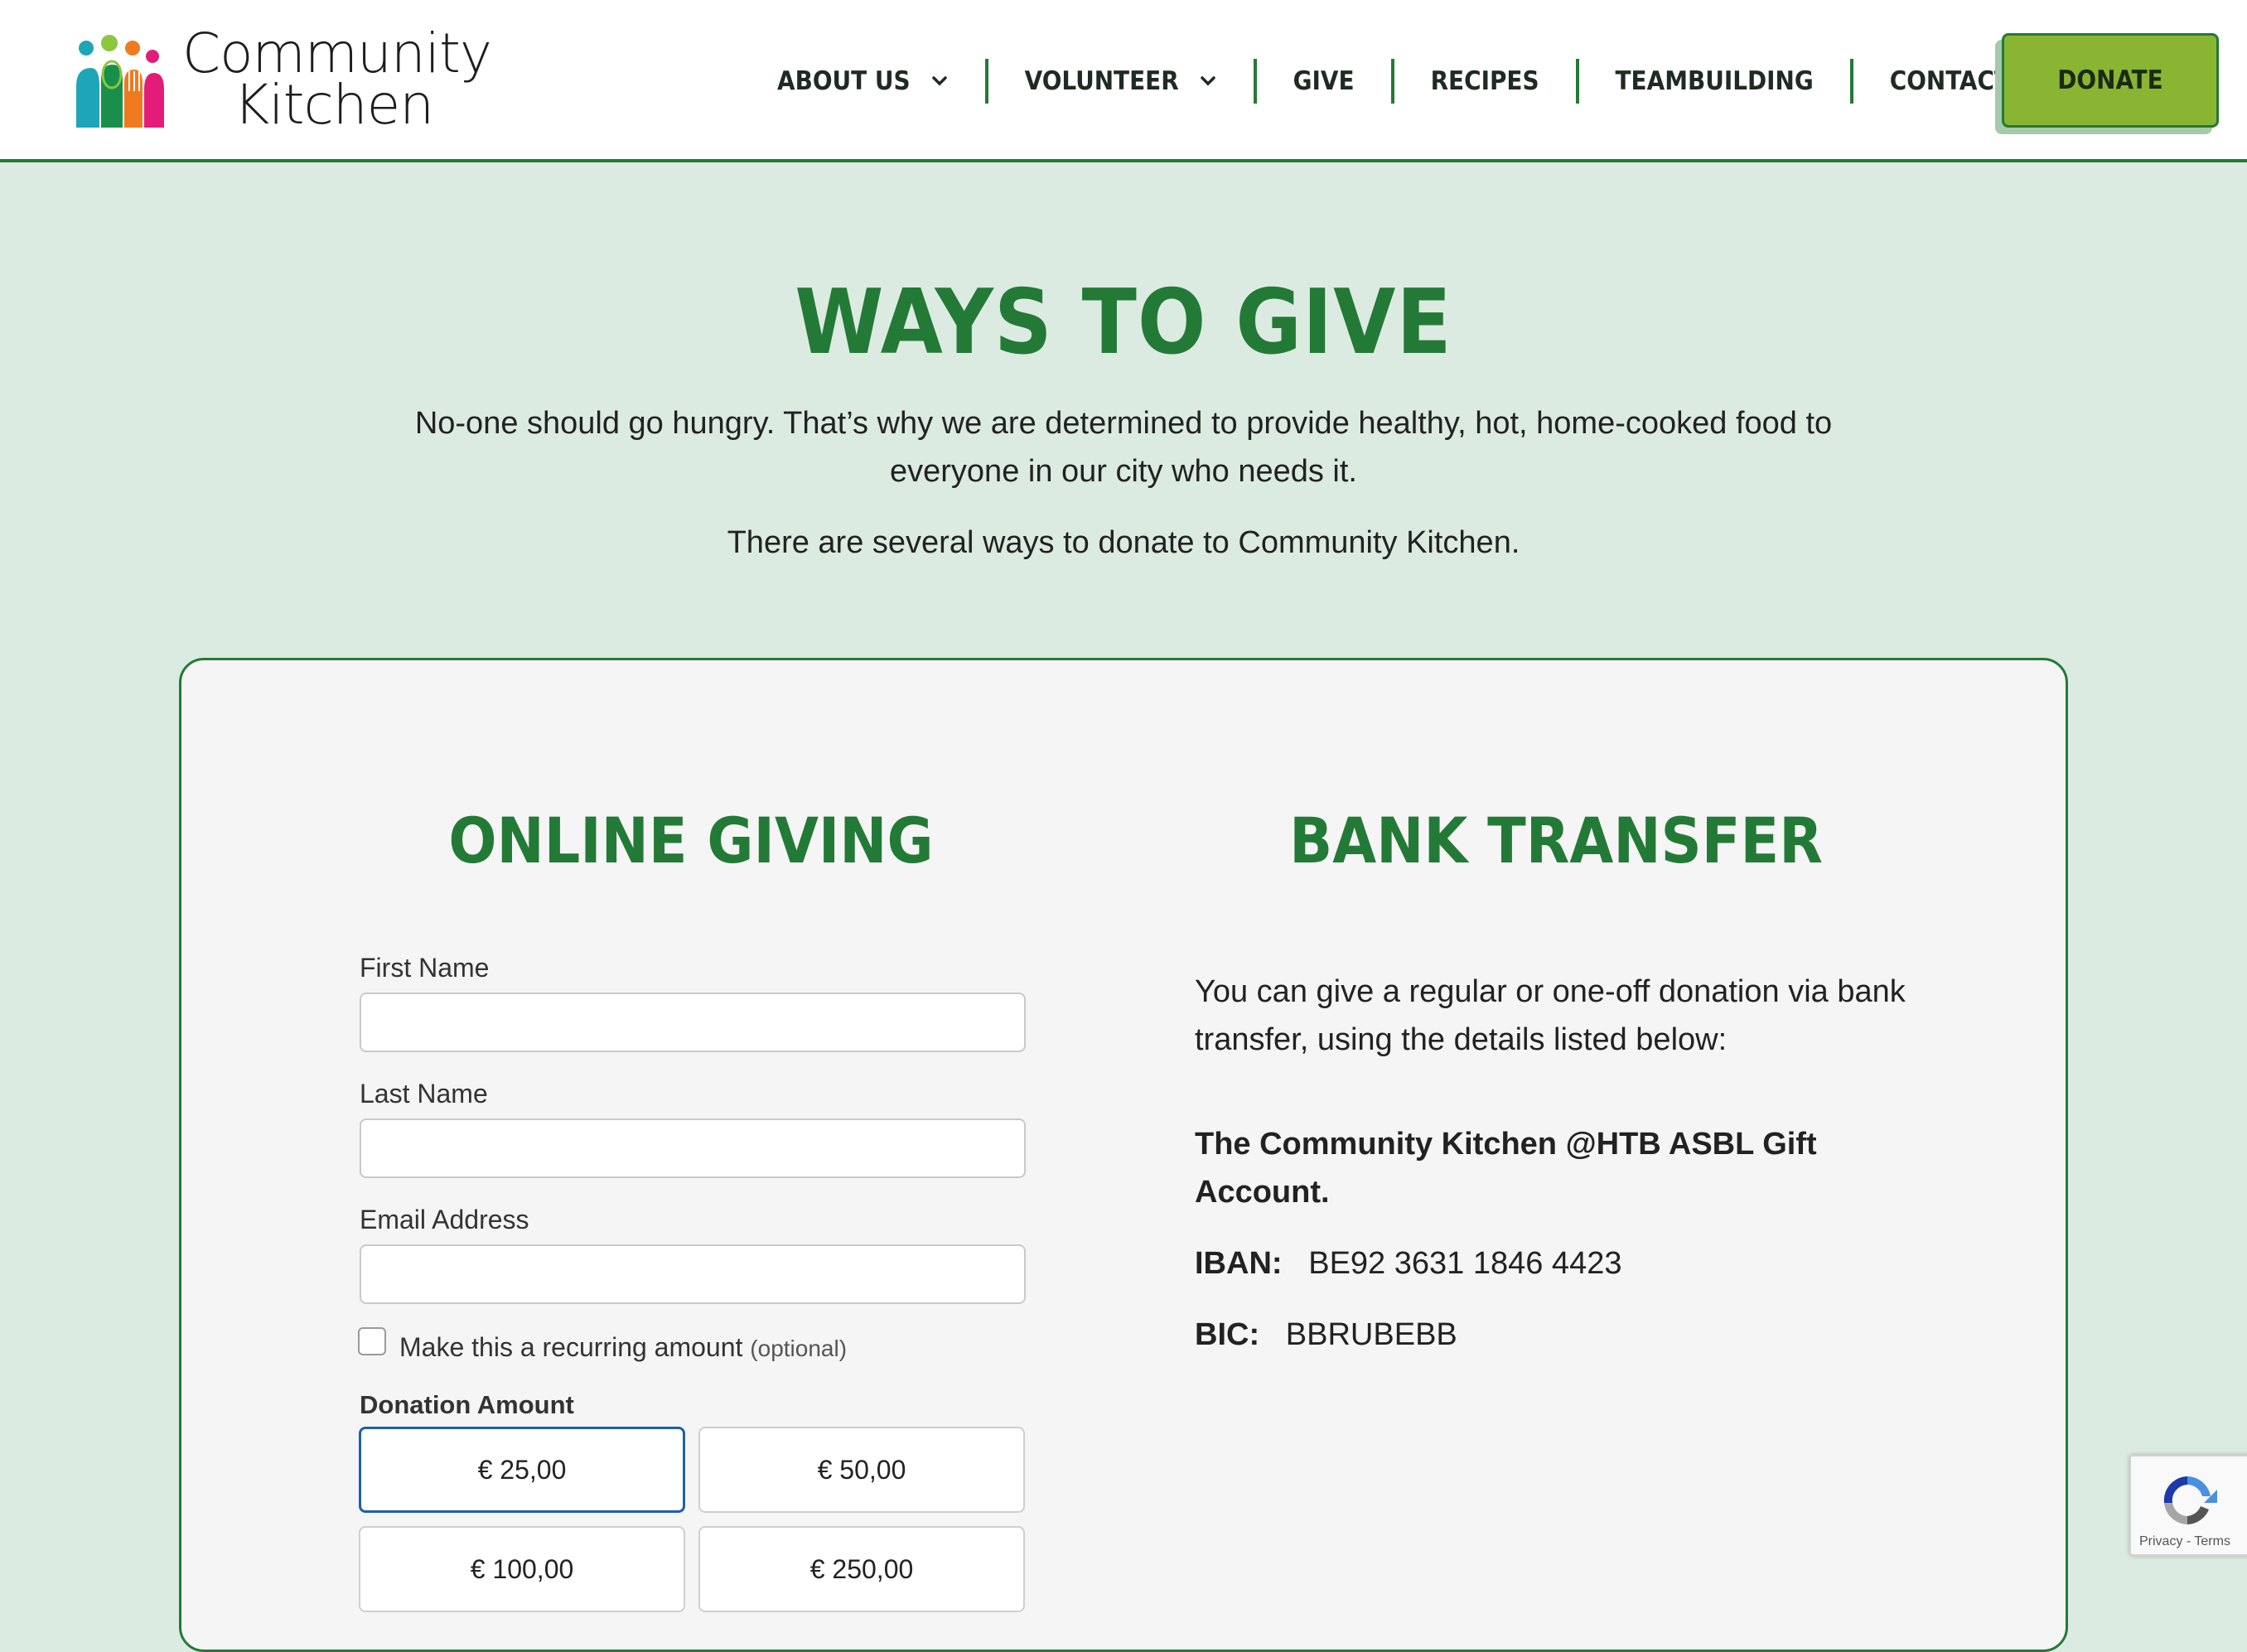 This screenshot has height=1652, width=2247. Describe the element at coordinates (844, 81) in the screenshot. I see `nav-label: ABOUT US` at that location.